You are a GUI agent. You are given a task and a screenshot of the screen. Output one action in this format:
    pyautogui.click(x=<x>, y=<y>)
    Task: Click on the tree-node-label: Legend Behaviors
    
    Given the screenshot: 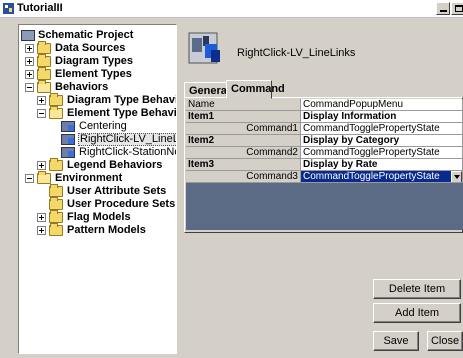 What is the action you would take?
    pyautogui.click(x=115, y=165)
    